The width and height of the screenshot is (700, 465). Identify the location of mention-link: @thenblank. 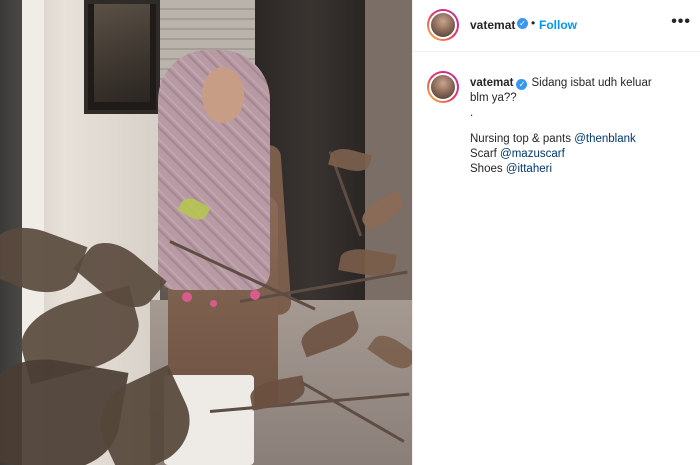
(605, 139).